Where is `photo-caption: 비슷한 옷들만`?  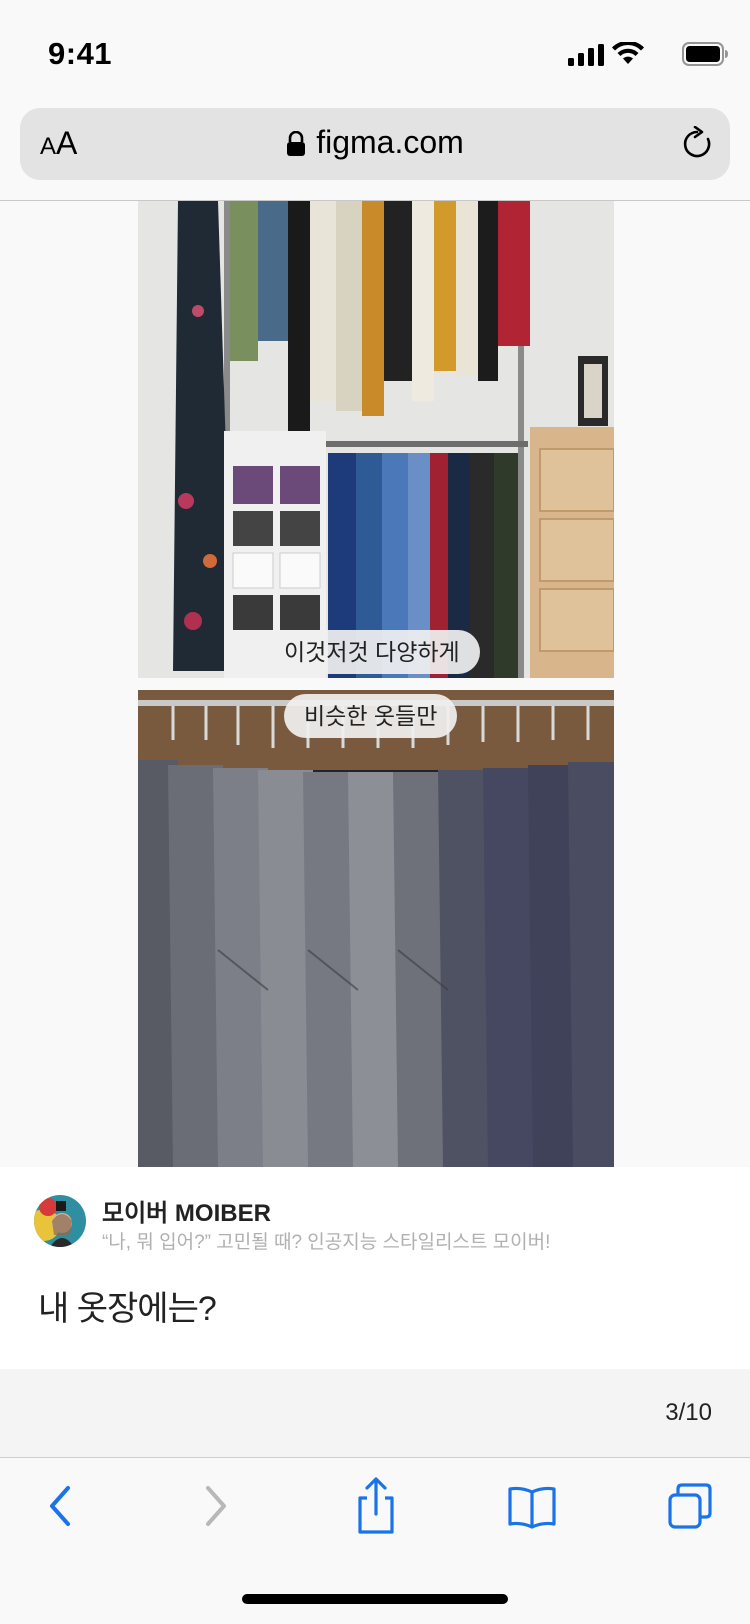 photo-caption: 비슷한 옷들만 is located at coordinates (371, 716).